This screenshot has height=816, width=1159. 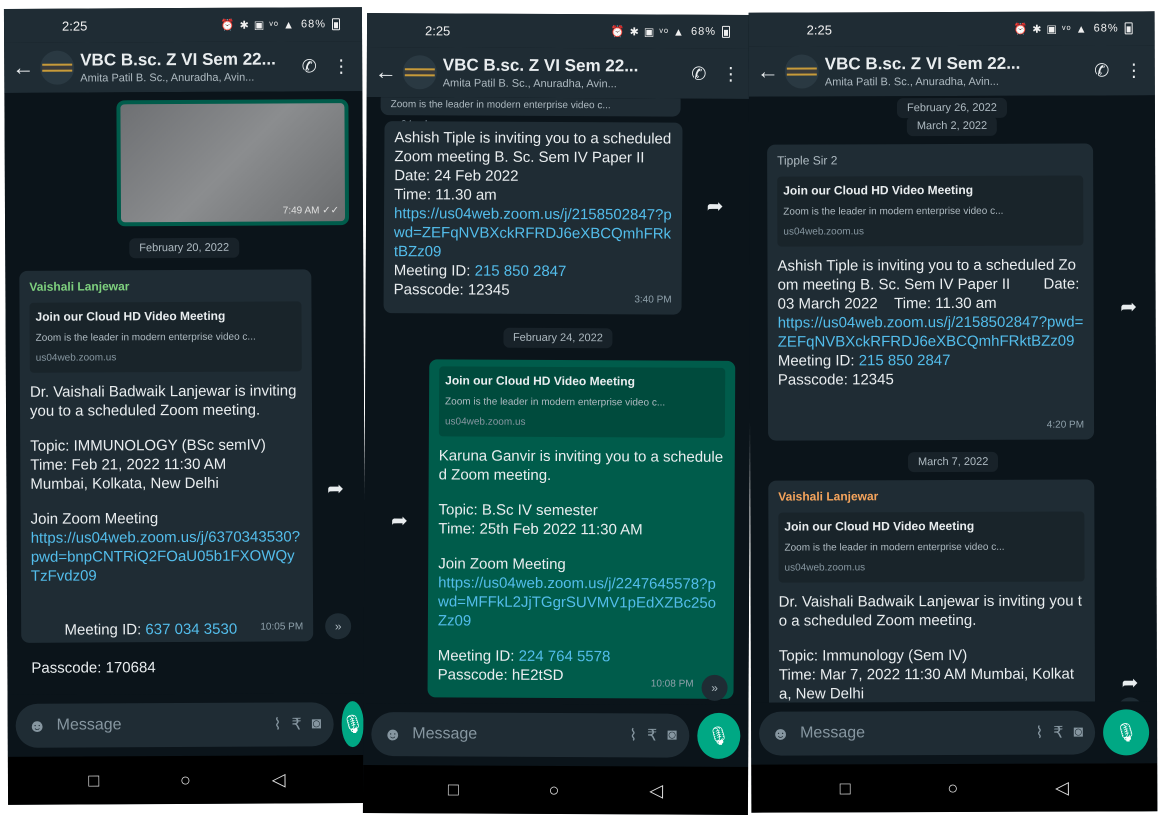 I want to click on message-box: ☻ ⌇ ₹ ◙, so click(x=174, y=725).